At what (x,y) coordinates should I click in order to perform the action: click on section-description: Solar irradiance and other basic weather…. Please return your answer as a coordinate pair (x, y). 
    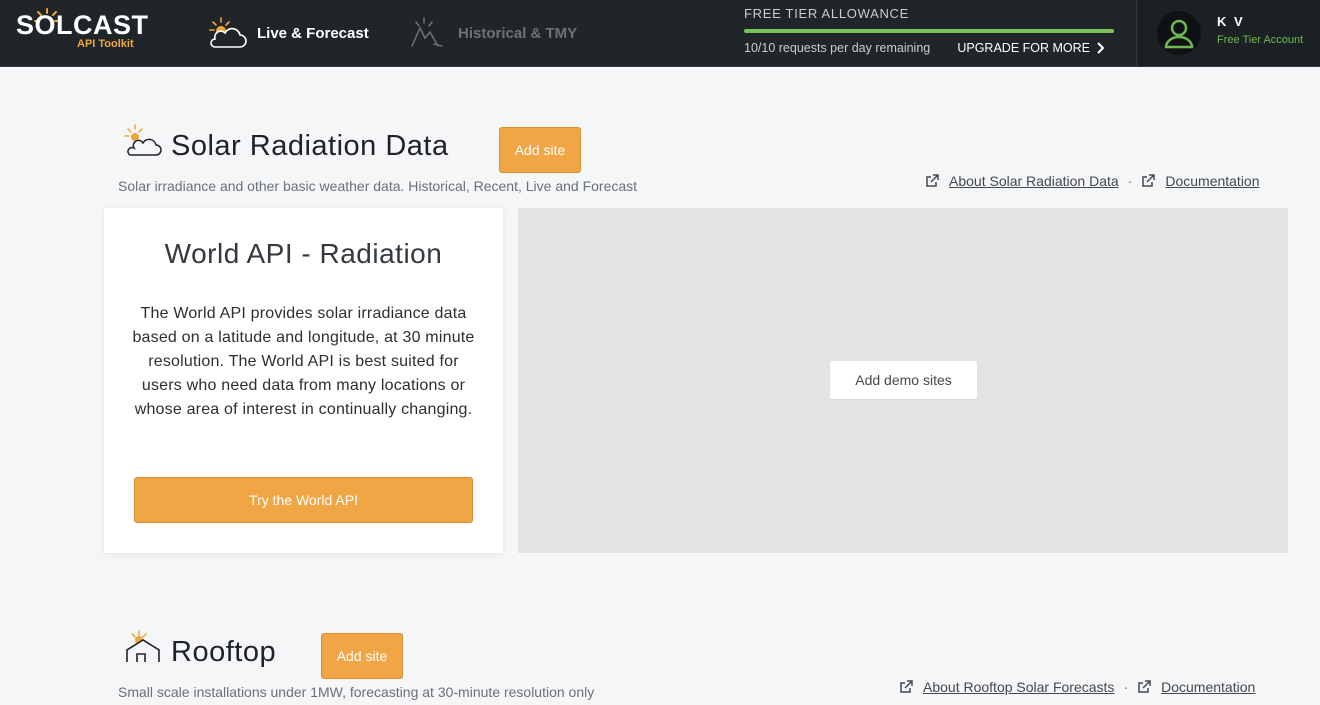
    Looking at the image, I should click on (378, 186).